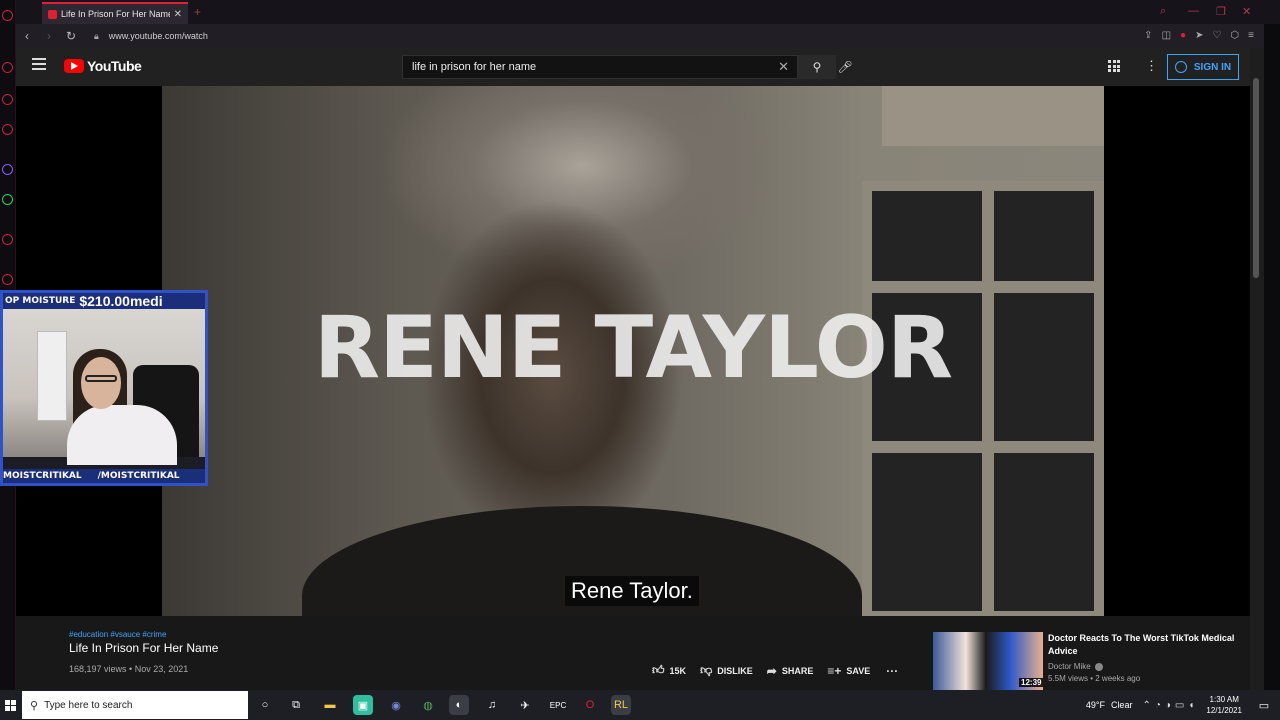  Describe the element at coordinates (1095, 705) in the screenshot. I see `weather-temperature: 49°F` at that location.